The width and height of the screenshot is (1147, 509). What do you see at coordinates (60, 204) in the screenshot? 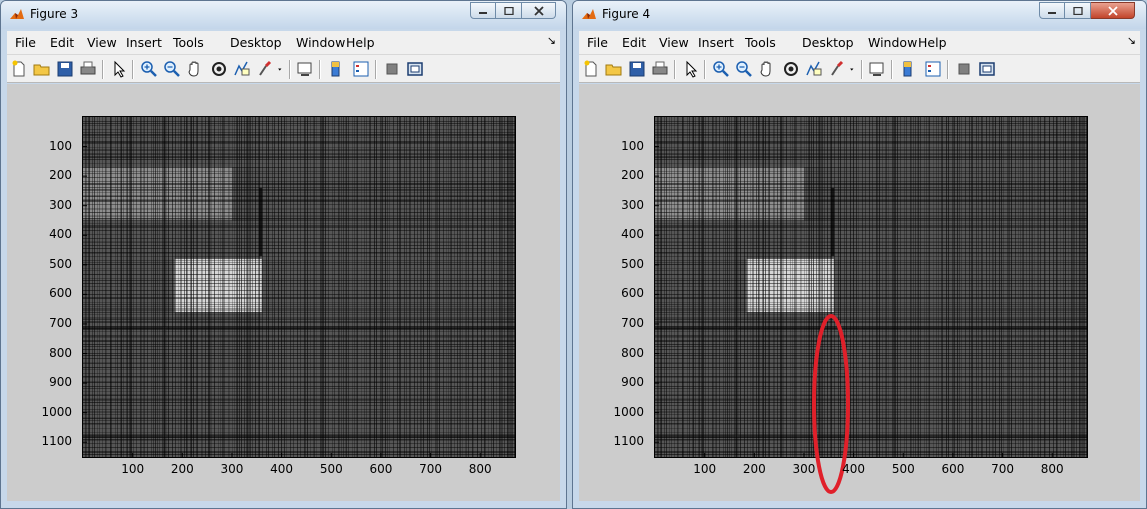
I see `y-tick-label: 300` at bounding box center [60, 204].